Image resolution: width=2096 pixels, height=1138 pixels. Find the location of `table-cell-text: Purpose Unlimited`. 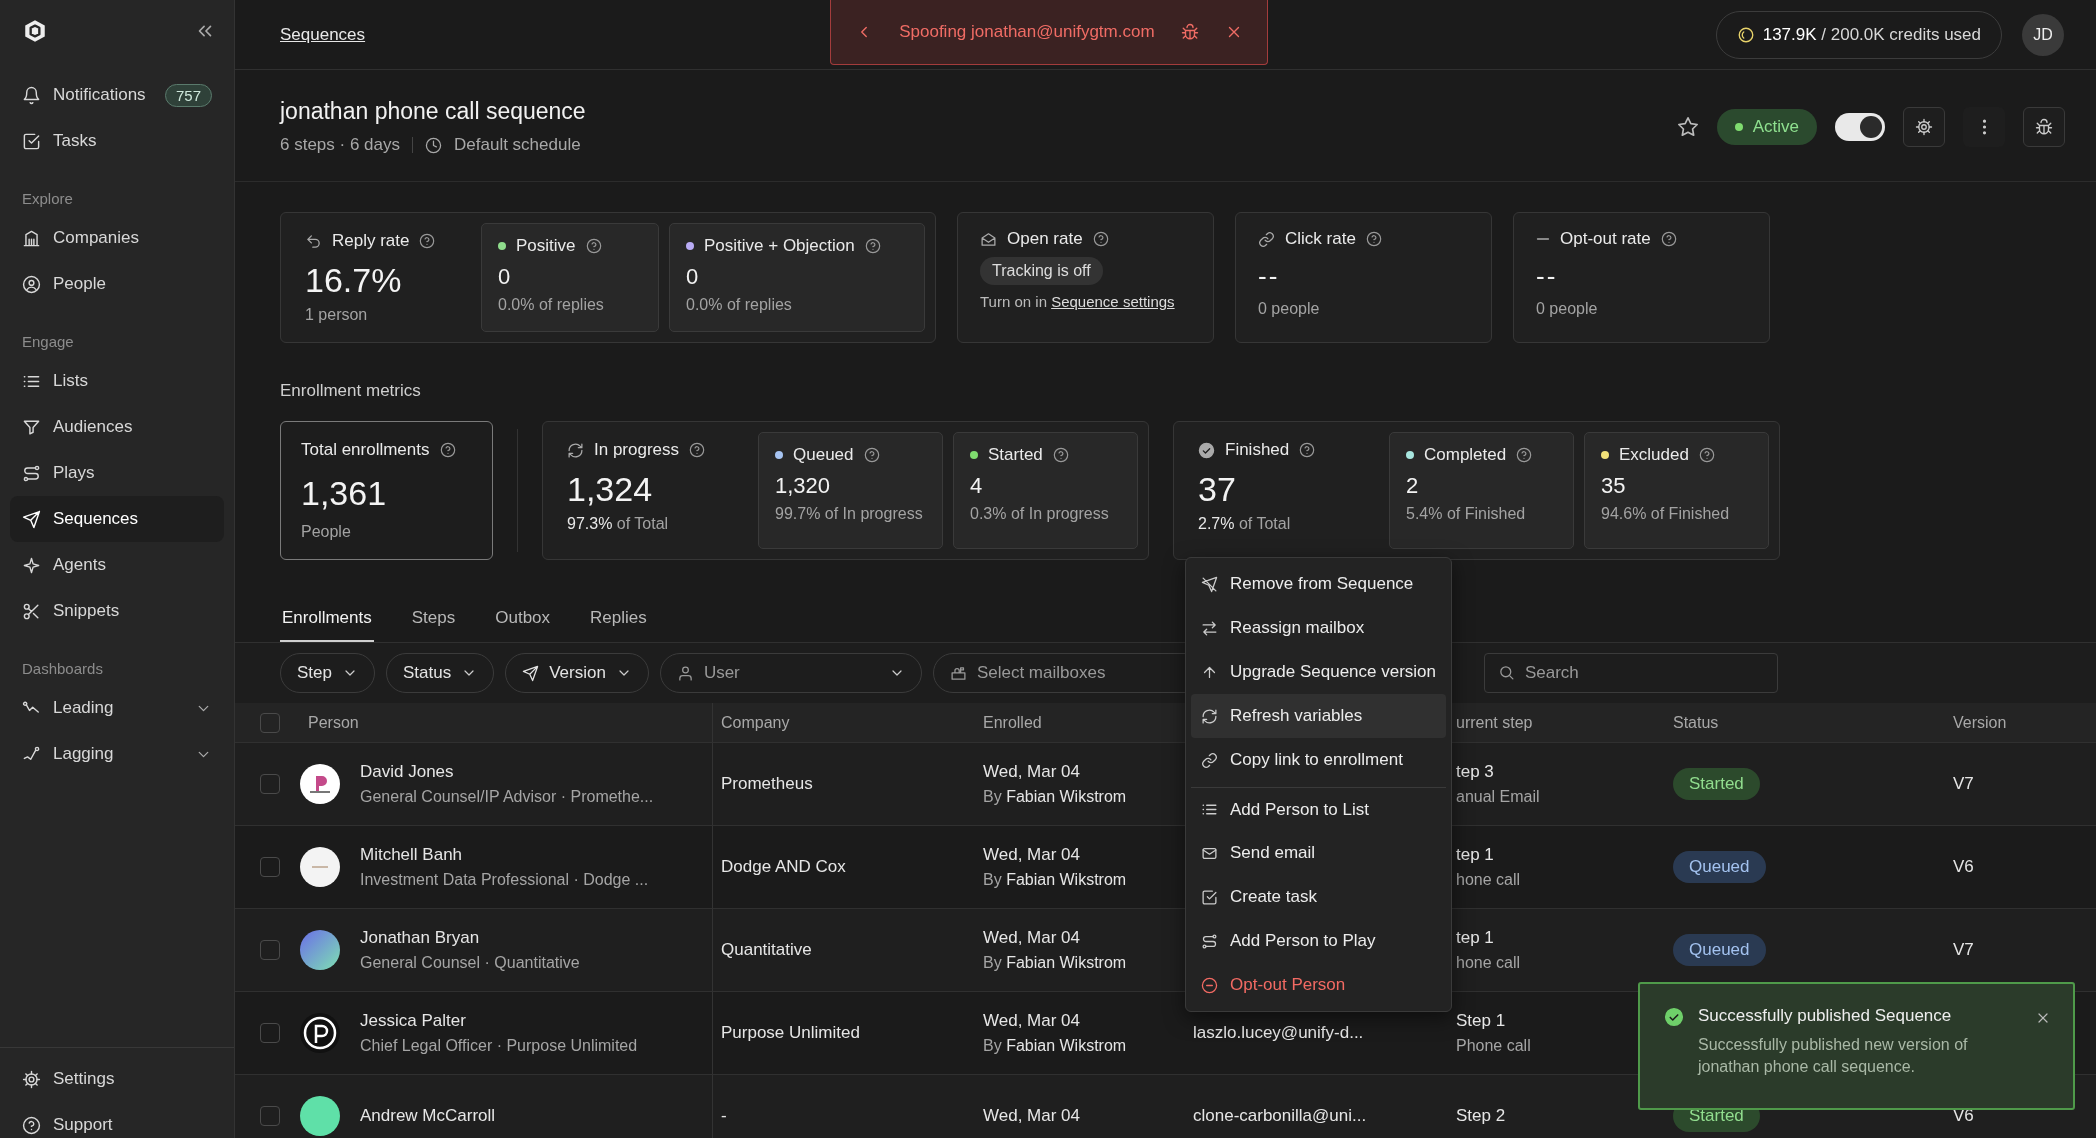

table-cell-text: Purpose Unlimited is located at coordinates (791, 1033).